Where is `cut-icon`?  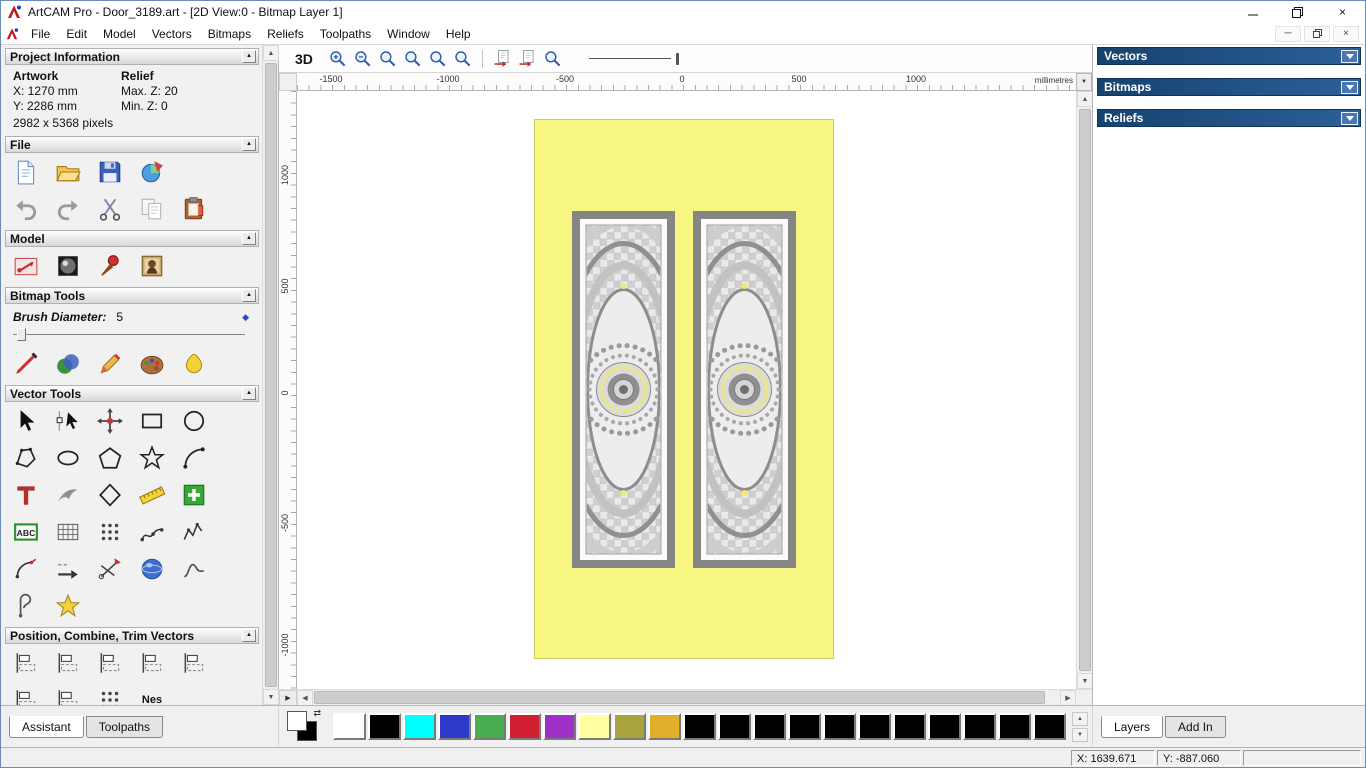
cut-icon is located at coordinates (110, 209).